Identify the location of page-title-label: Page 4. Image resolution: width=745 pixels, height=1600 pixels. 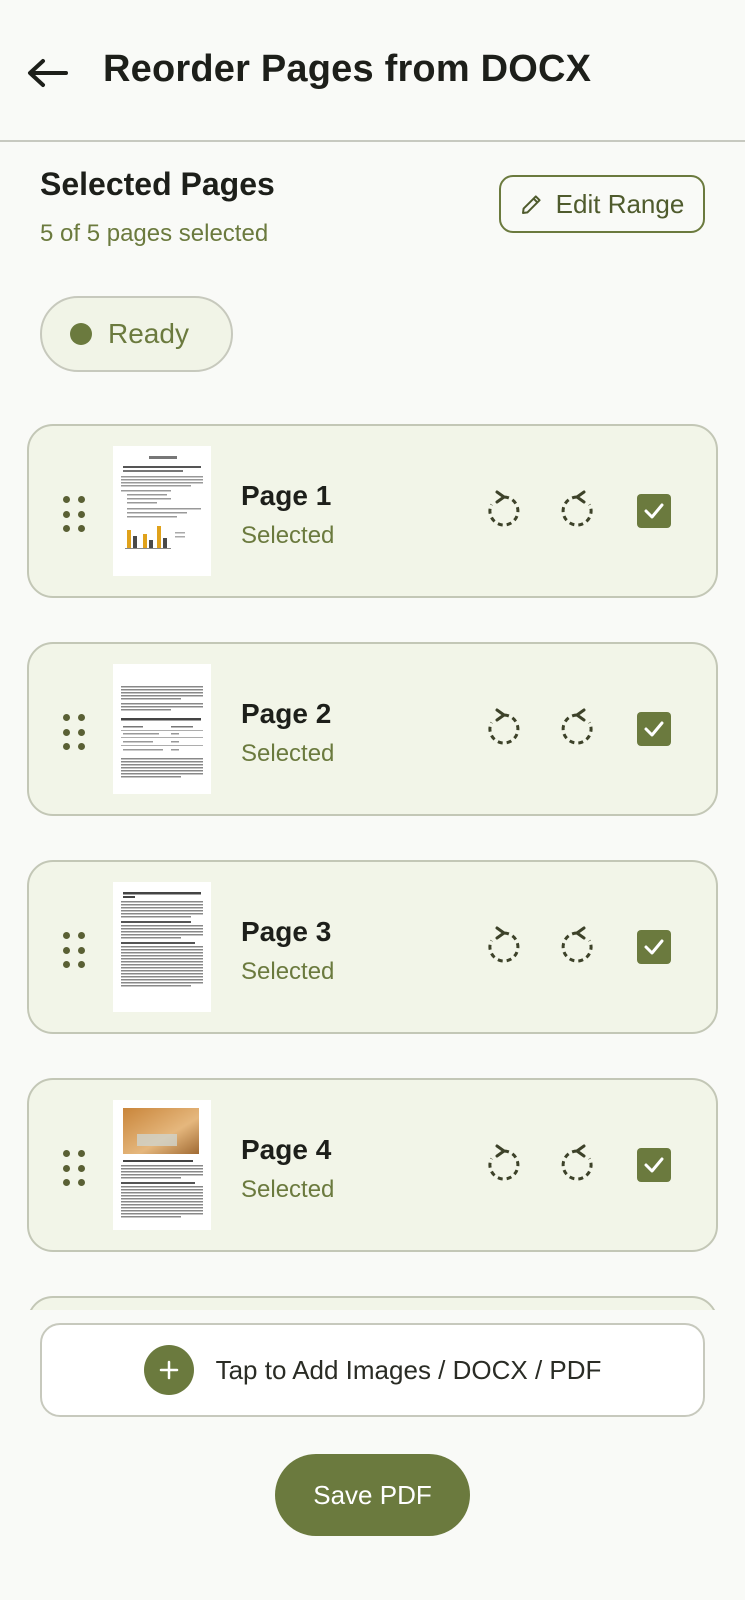
(286, 1149).